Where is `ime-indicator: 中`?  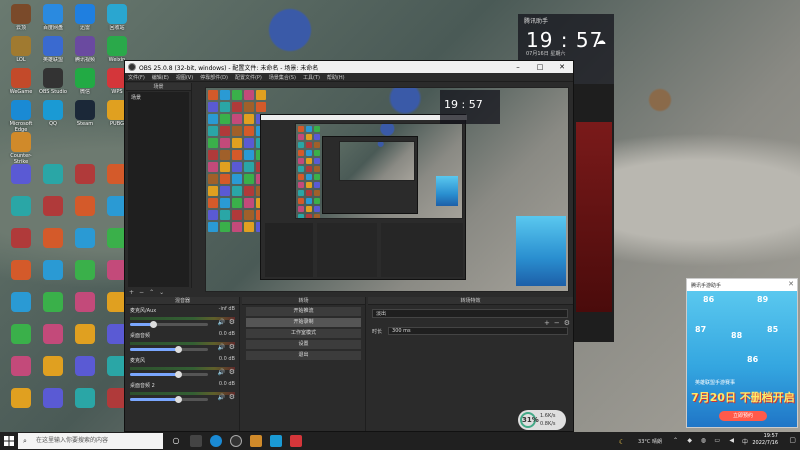
ime-indicator: 中 is located at coordinates (745, 441).